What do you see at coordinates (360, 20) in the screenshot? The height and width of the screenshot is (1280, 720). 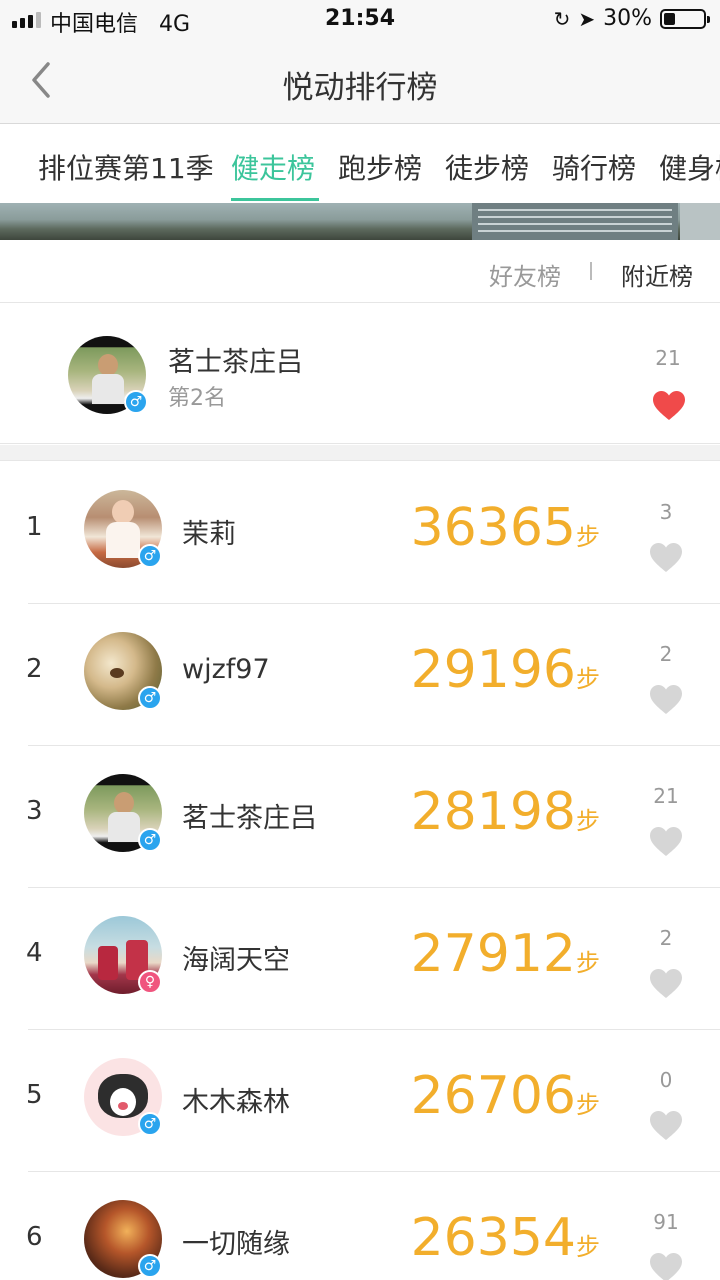 I see `status-bar: 中国电信 4G 21:54 ↻ ➤ 30%` at bounding box center [360, 20].